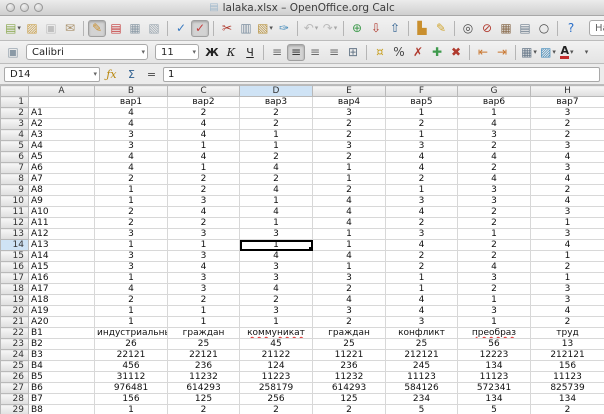 Image resolution: width=604 pixels, height=414 pixels. What do you see at coordinates (131, 333) in the screenshot?
I see `cell-B22: индустриальные` at bounding box center [131, 333].